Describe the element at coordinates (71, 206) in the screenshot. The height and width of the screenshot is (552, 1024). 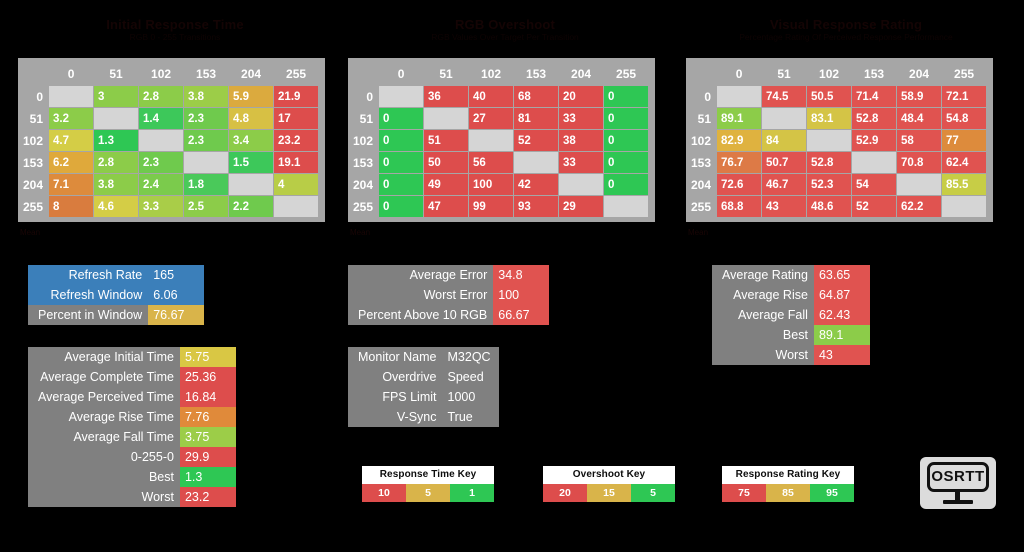
I see `heatmap-cell: 8` at that location.